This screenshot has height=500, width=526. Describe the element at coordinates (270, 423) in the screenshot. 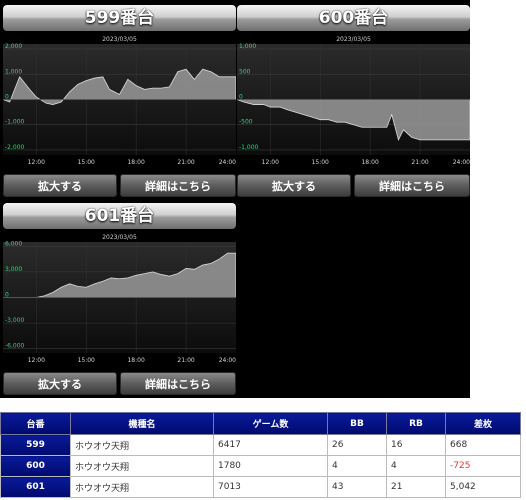

I see `header-games: ゲーム数` at that location.